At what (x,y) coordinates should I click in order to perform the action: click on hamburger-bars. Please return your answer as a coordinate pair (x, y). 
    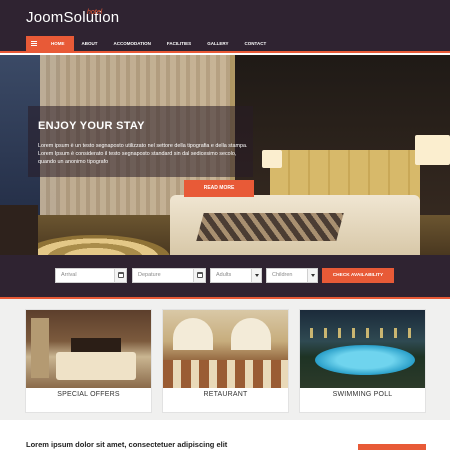
    Looking at the image, I should click on (34, 43).